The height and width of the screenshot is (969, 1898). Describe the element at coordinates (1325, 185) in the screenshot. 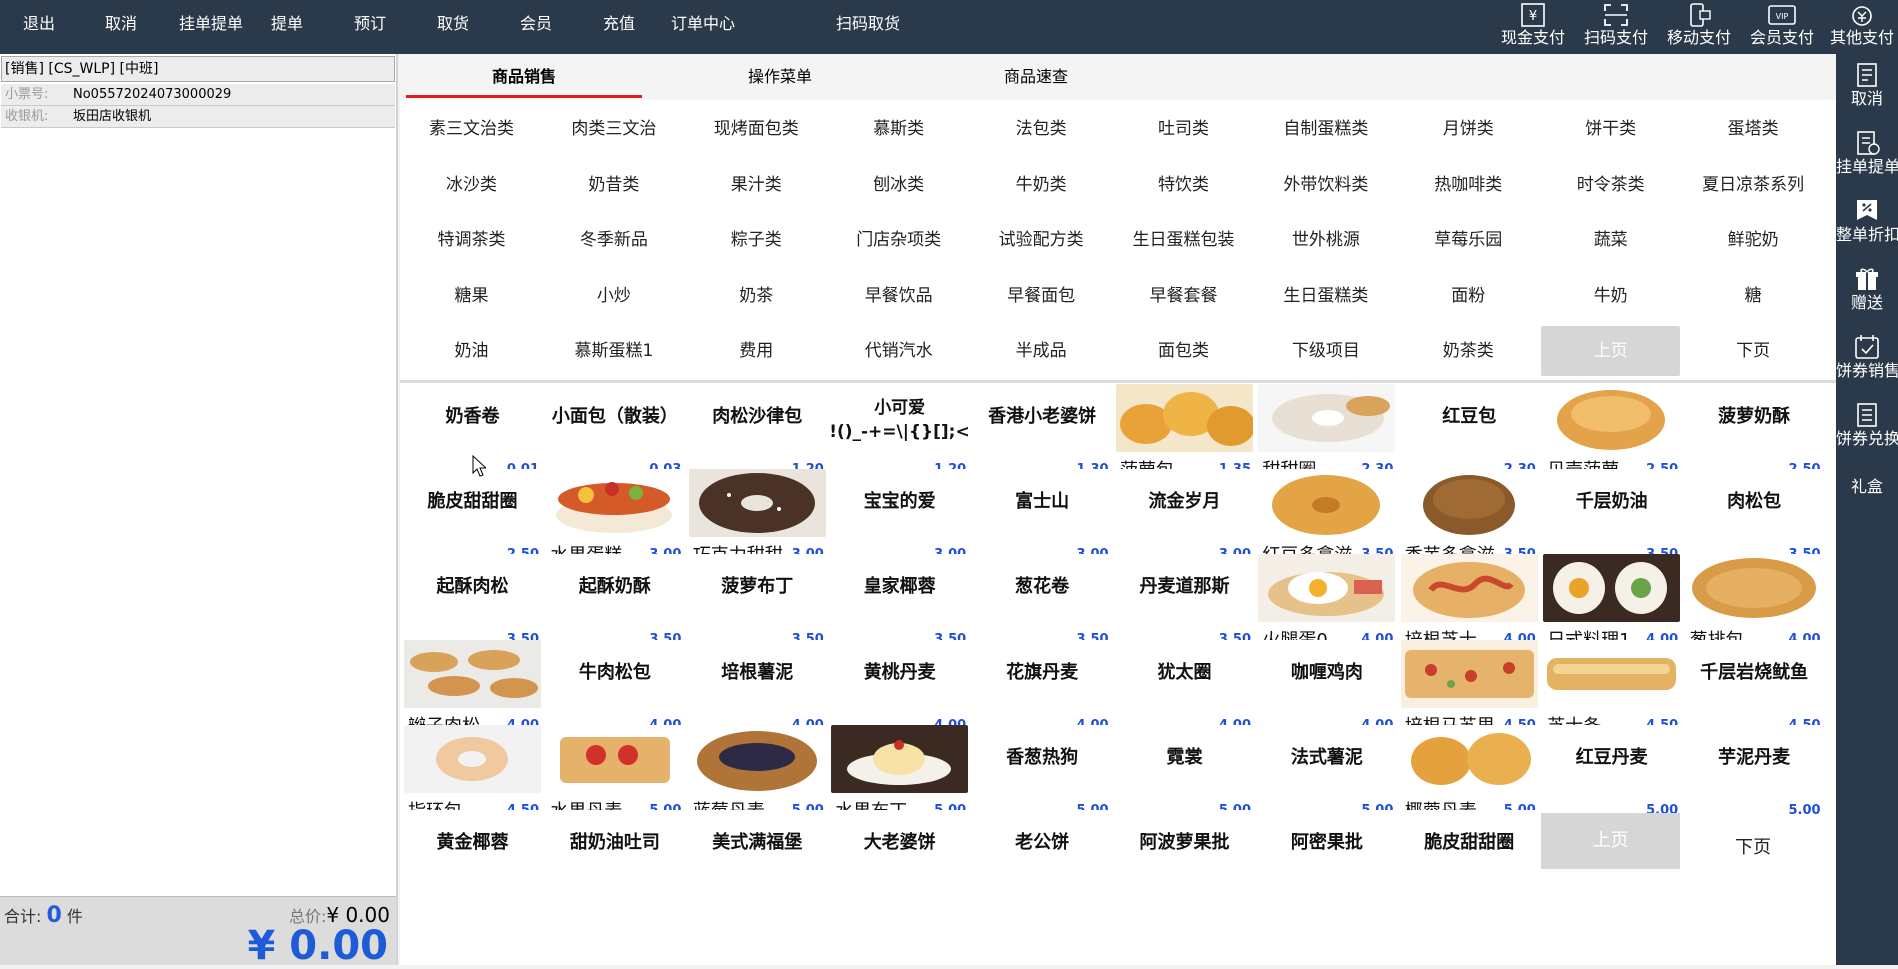

I see `category-item: 外带饮料类` at that location.